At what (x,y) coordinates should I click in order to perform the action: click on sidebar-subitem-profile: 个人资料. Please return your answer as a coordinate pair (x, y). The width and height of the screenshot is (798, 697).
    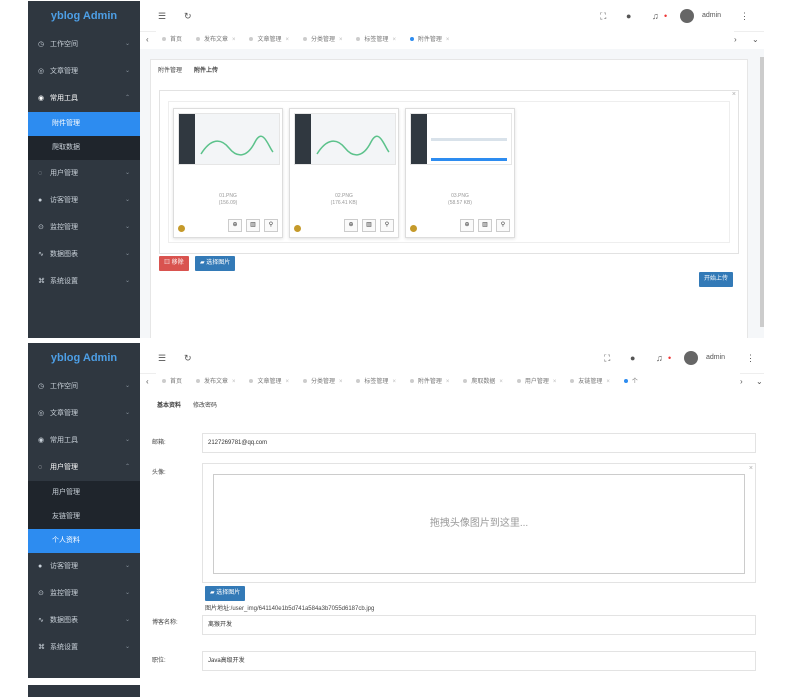
    Looking at the image, I should click on (84, 541).